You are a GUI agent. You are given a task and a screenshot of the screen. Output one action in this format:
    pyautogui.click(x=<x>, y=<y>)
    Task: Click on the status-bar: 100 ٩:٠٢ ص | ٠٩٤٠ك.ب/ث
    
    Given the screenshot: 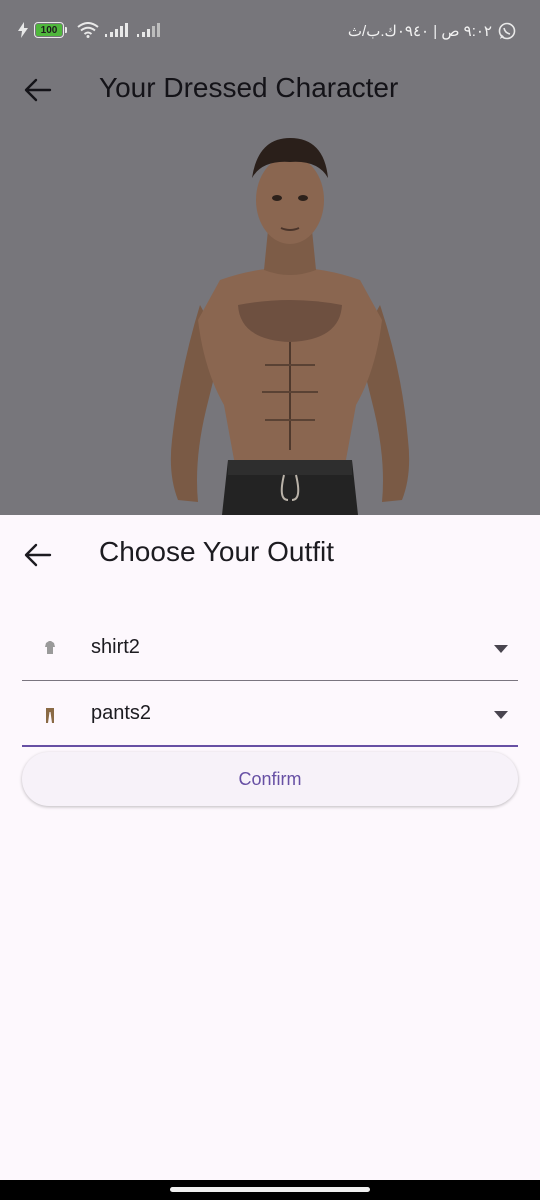 What is the action you would take?
    pyautogui.click(x=270, y=32)
    